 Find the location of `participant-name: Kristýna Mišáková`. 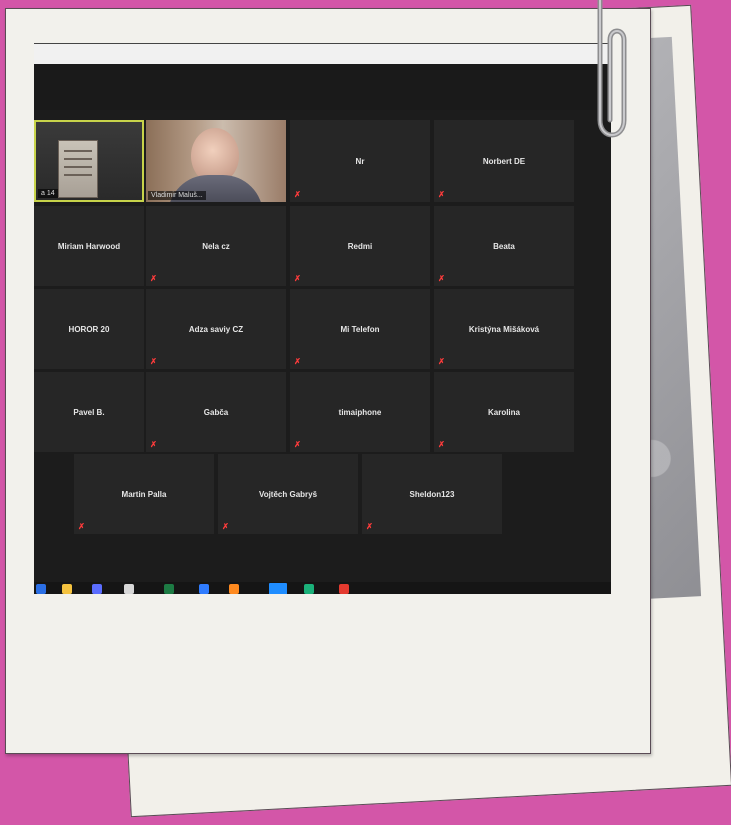

participant-name: Kristýna Mišáková is located at coordinates (504, 329).